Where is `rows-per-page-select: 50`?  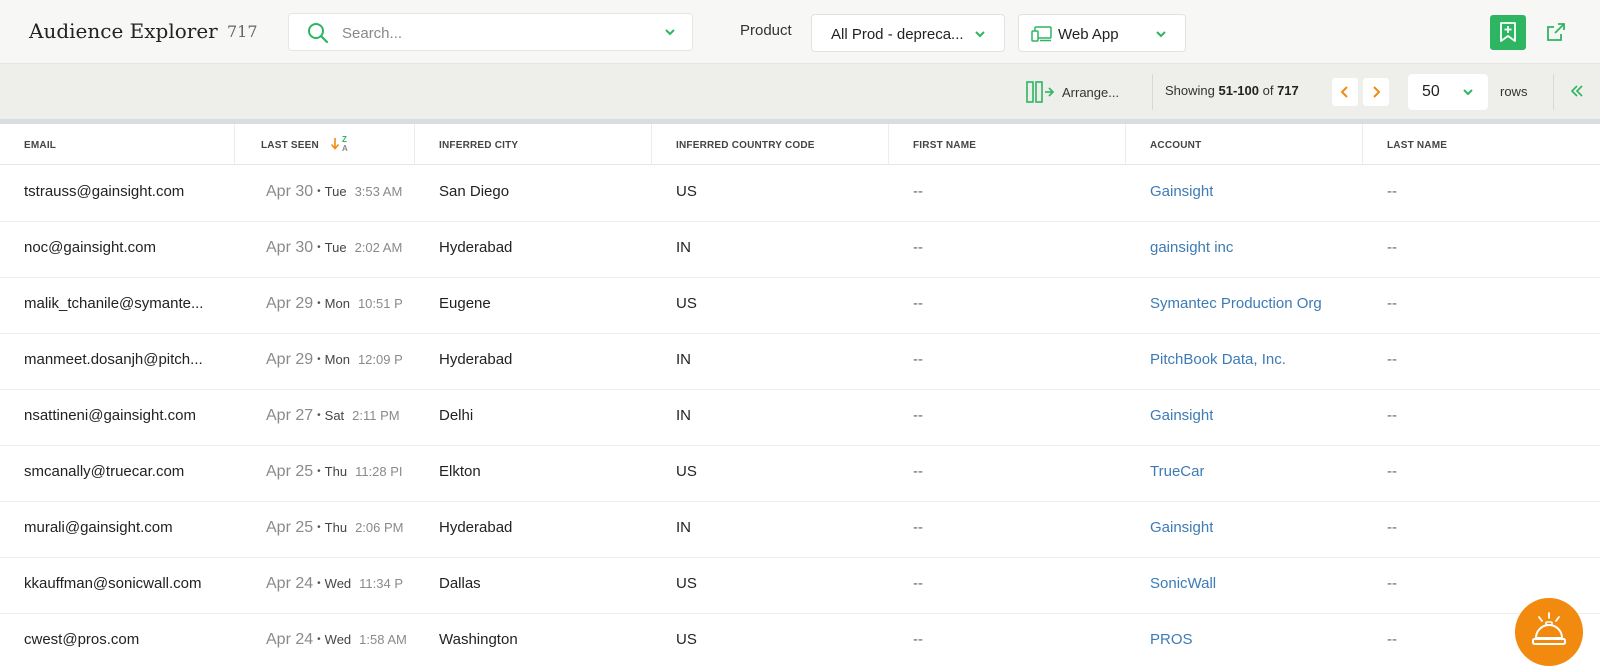
rows-per-page-select: 50 is located at coordinates (1448, 92).